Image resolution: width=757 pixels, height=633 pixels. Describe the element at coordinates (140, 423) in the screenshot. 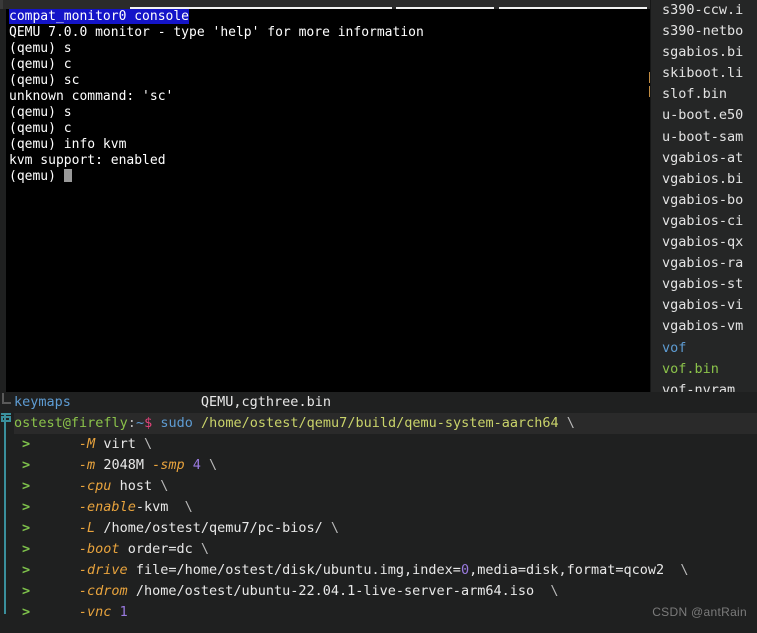

I see `prompt-path: ~` at that location.